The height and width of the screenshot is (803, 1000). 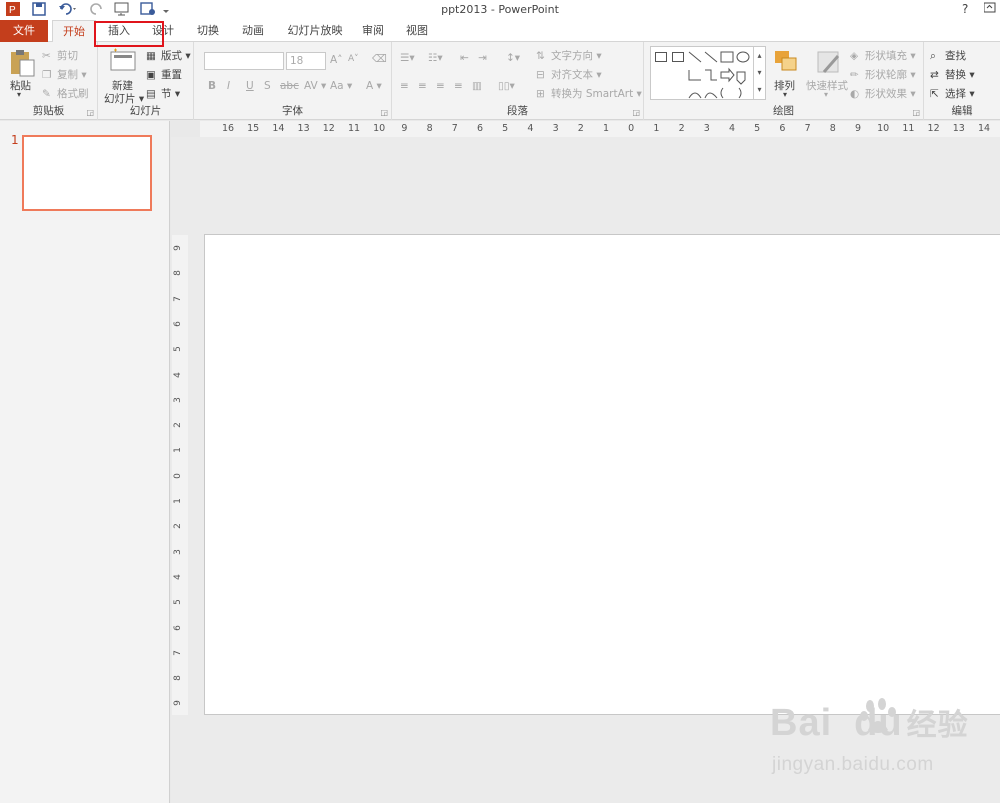 I want to click on cut-button: ✂ 剪切, so click(x=60, y=55).